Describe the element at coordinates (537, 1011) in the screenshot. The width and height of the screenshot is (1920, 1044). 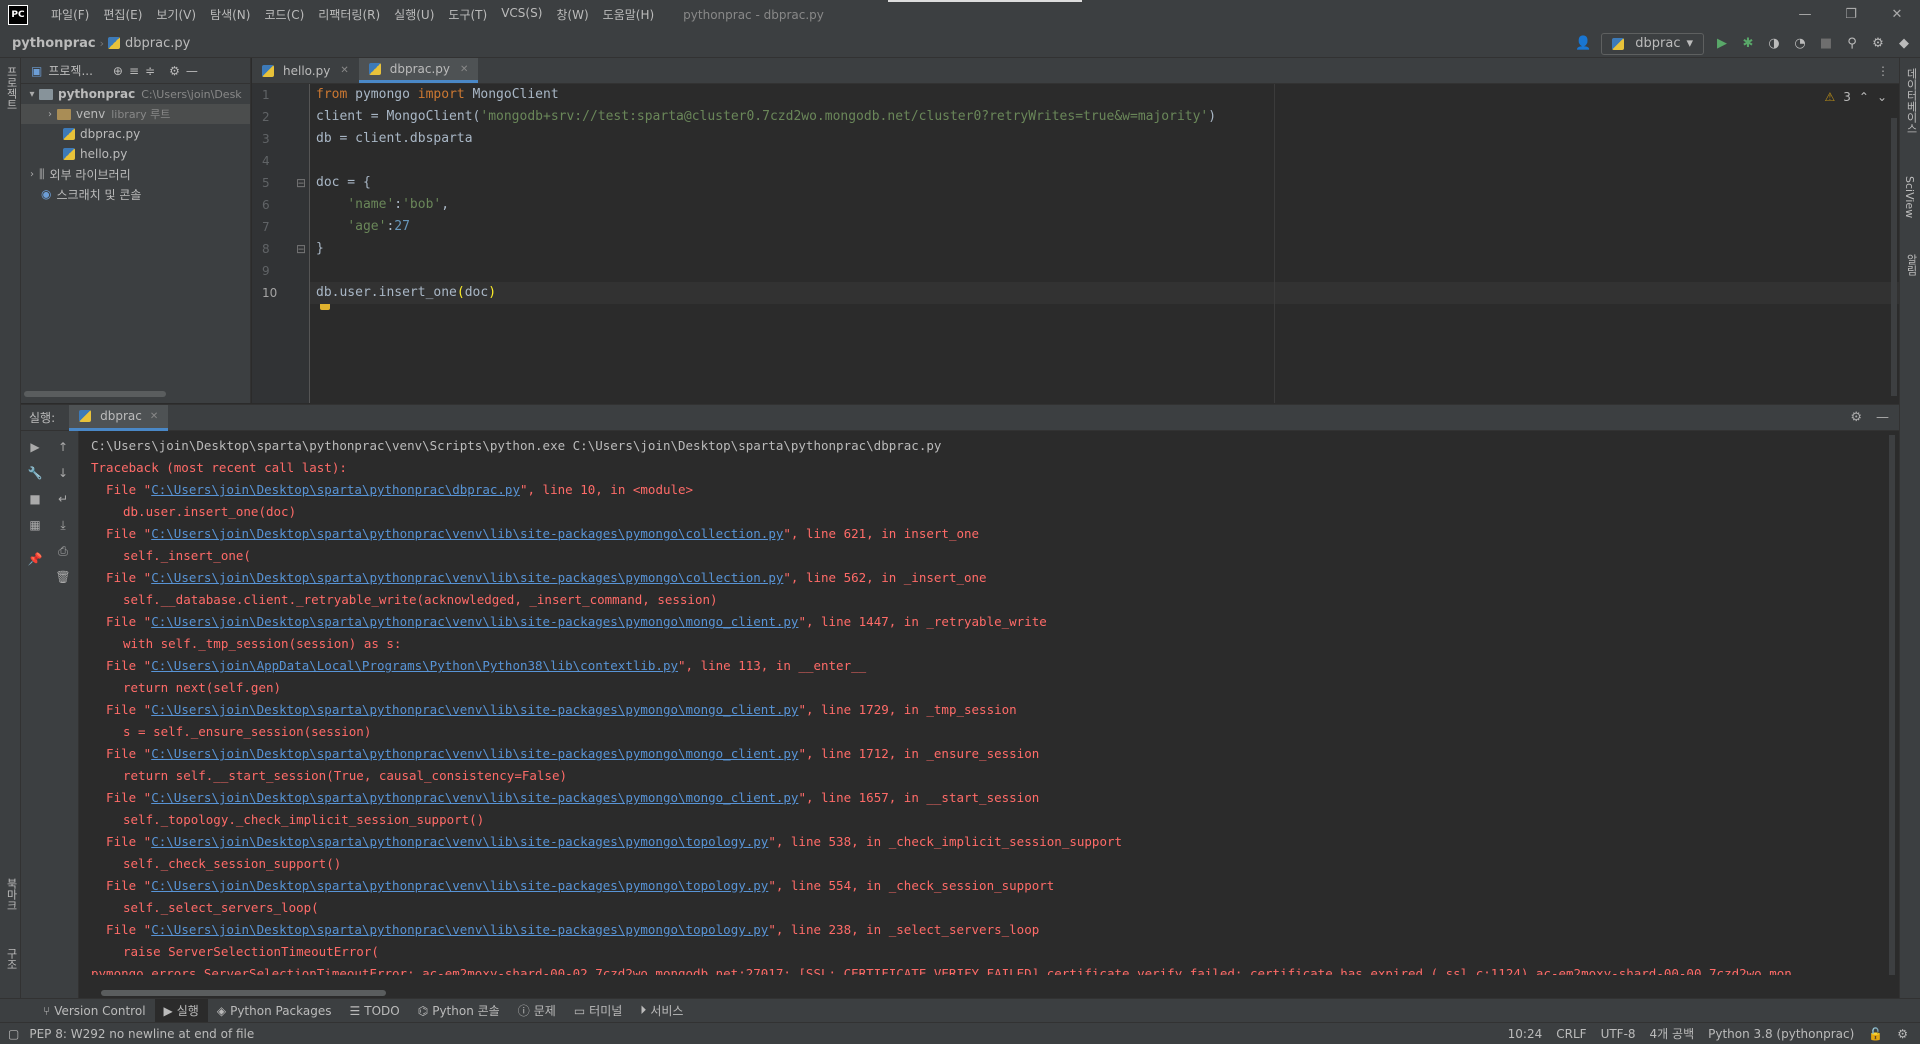
I see `tool-problems: ⓘ 문제` at that location.